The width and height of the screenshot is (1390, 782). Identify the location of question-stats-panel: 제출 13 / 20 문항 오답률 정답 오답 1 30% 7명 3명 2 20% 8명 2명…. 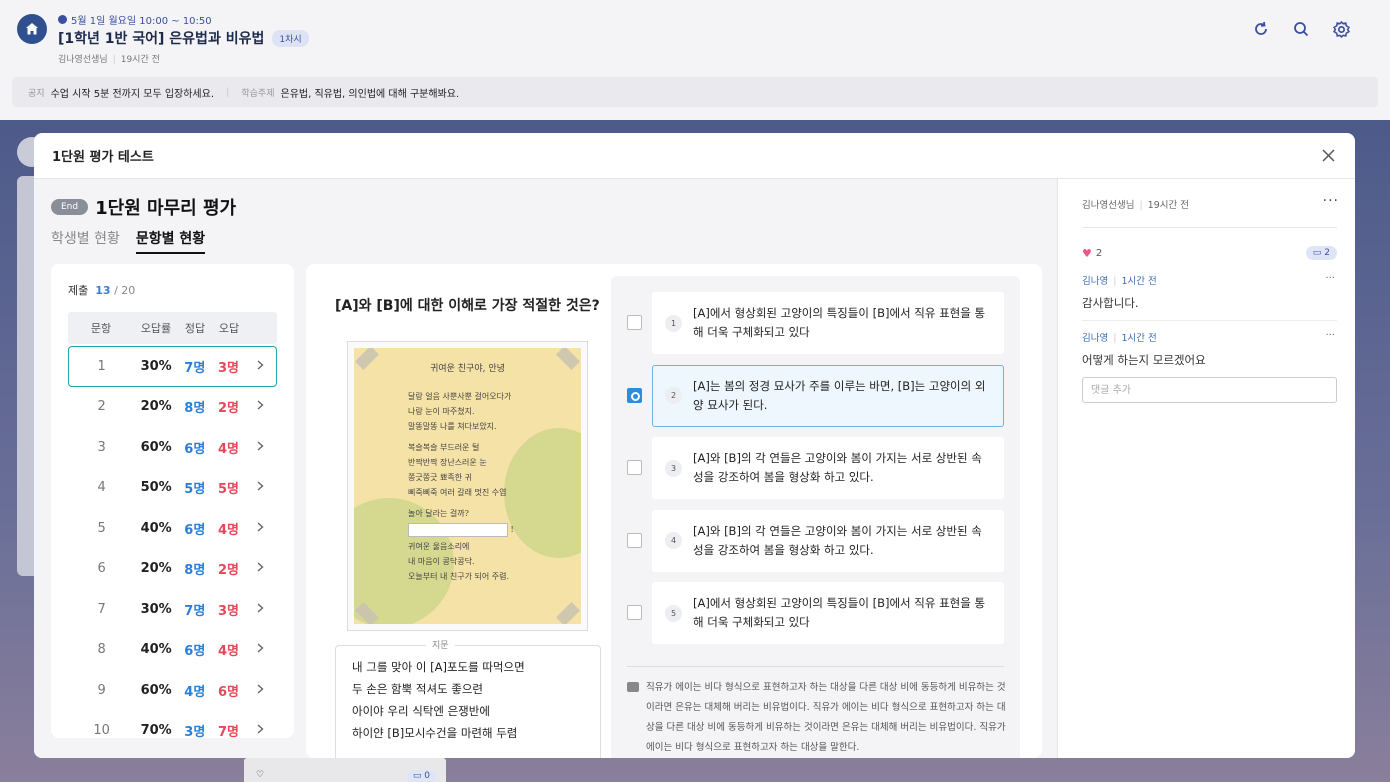
(172, 501).